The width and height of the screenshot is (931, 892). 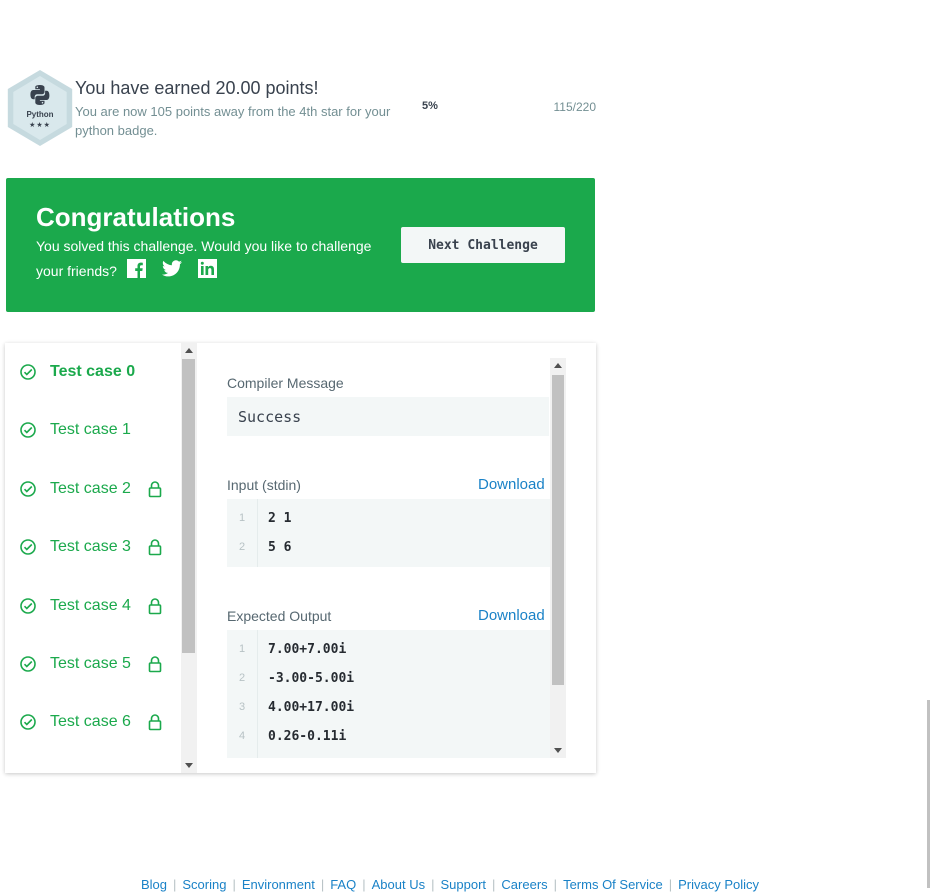 I want to click on test-case-tab-1: Test case 1, so click(x=75, y=430).